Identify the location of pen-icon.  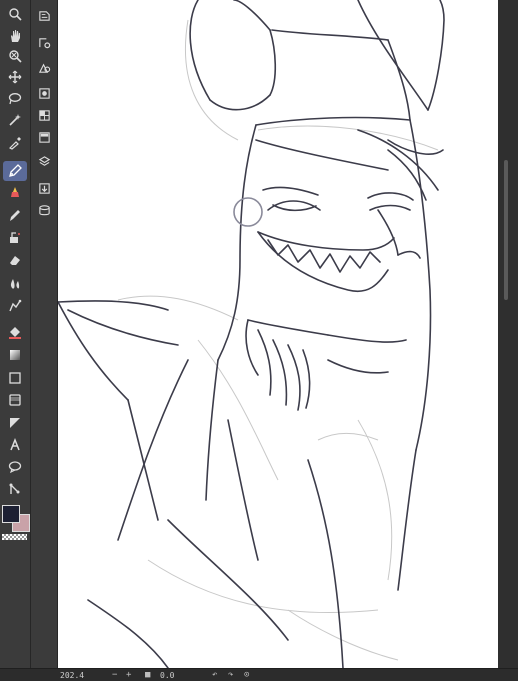
(15, 171).